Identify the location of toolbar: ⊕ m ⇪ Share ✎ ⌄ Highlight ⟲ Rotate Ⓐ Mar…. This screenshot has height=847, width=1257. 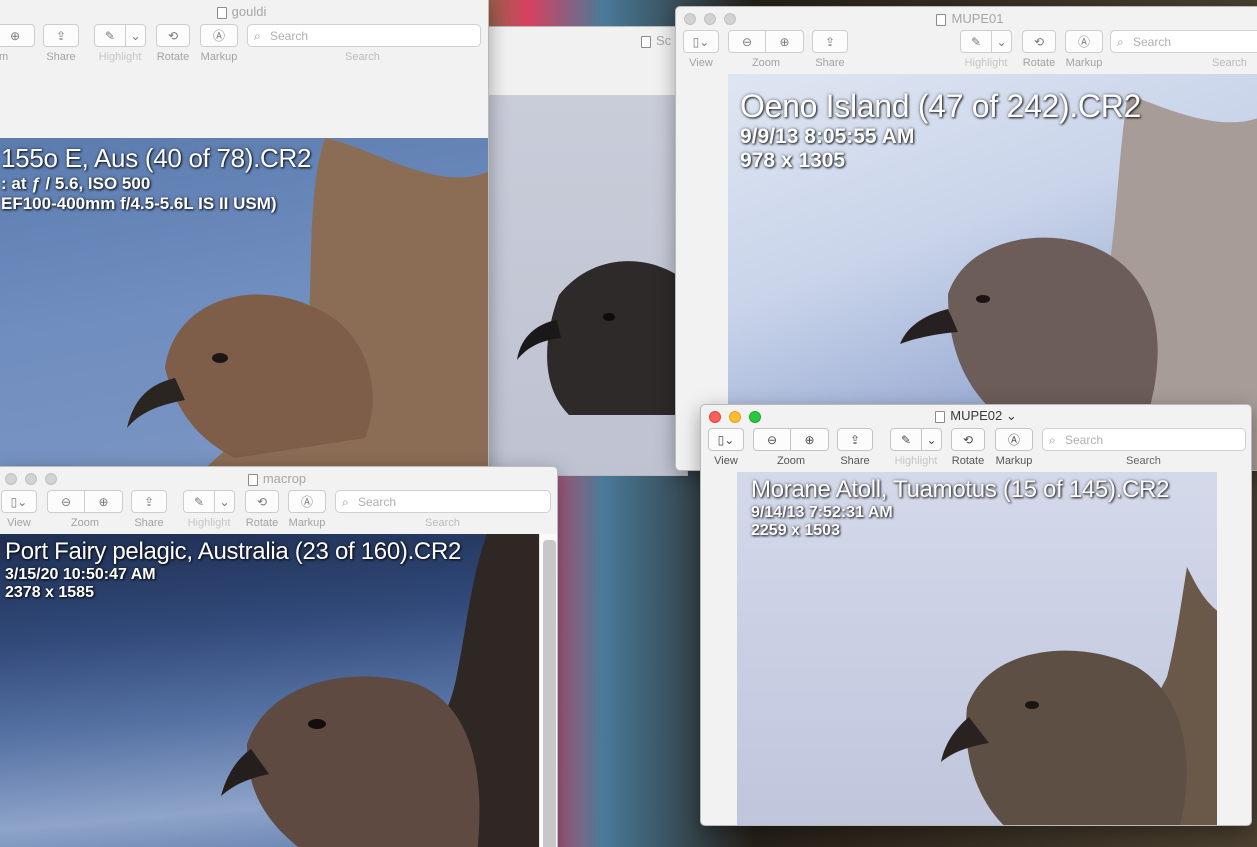
(244, 44).